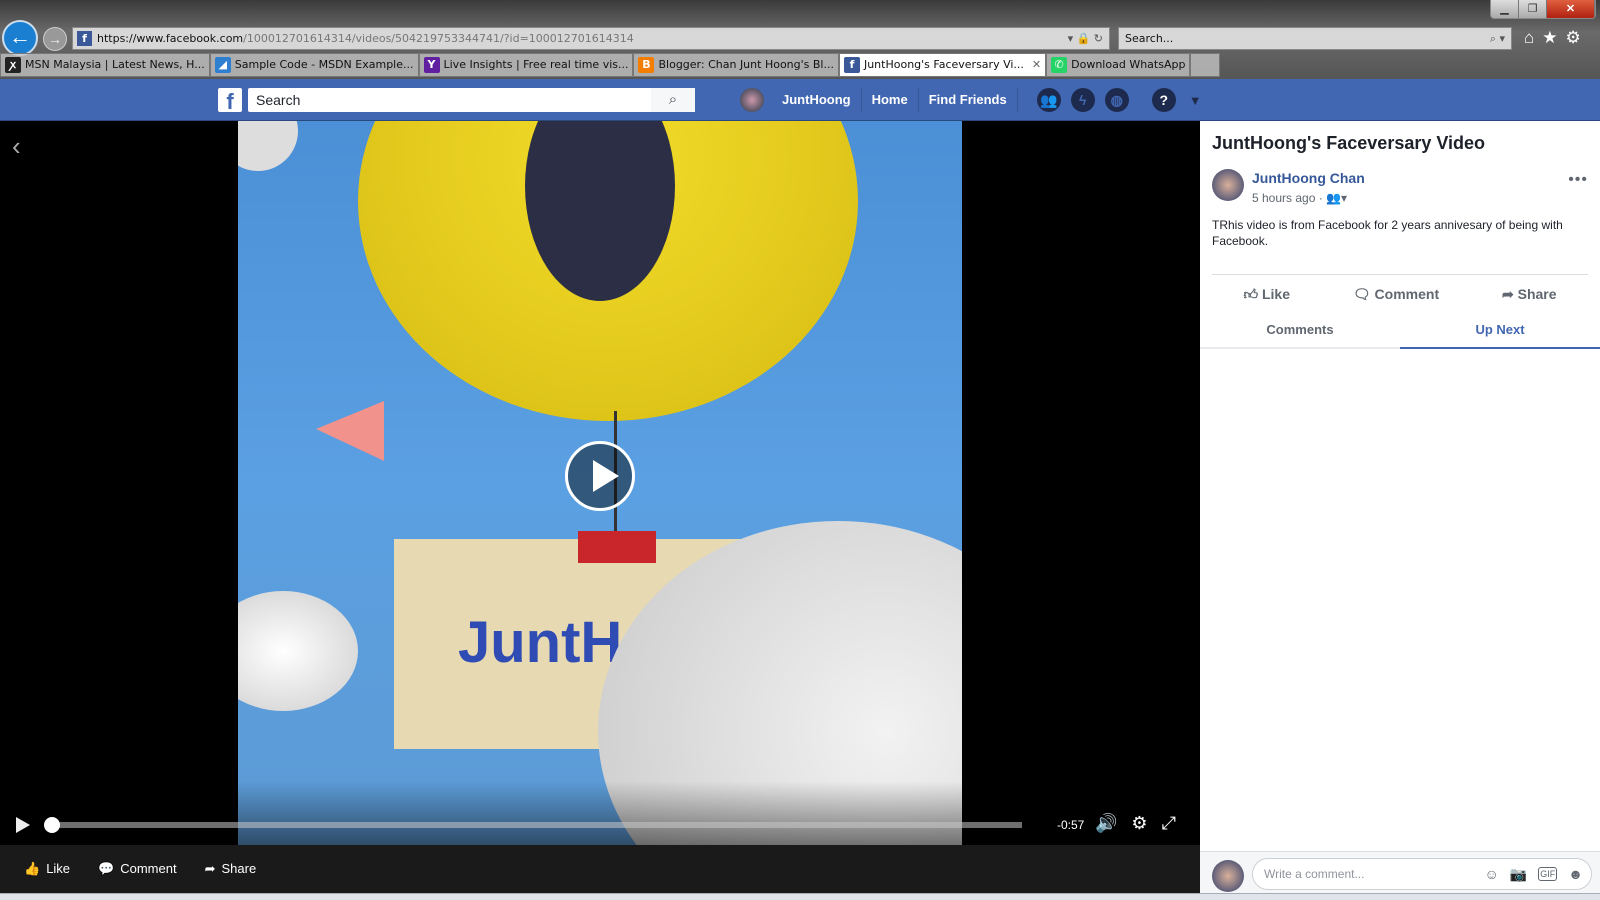 The width and height of the screenshot is (1600, 900). I want to click on minimize-button: ▁, so click(1505, 9).